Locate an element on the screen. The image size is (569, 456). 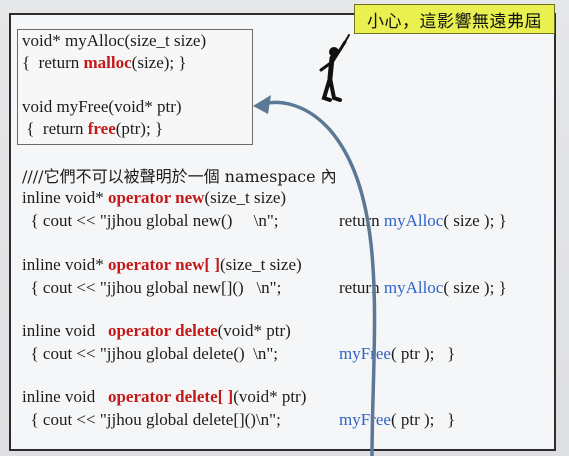
warning-callout: 小心，這影響無遠弗屆 is located at coordinates (454, 19).